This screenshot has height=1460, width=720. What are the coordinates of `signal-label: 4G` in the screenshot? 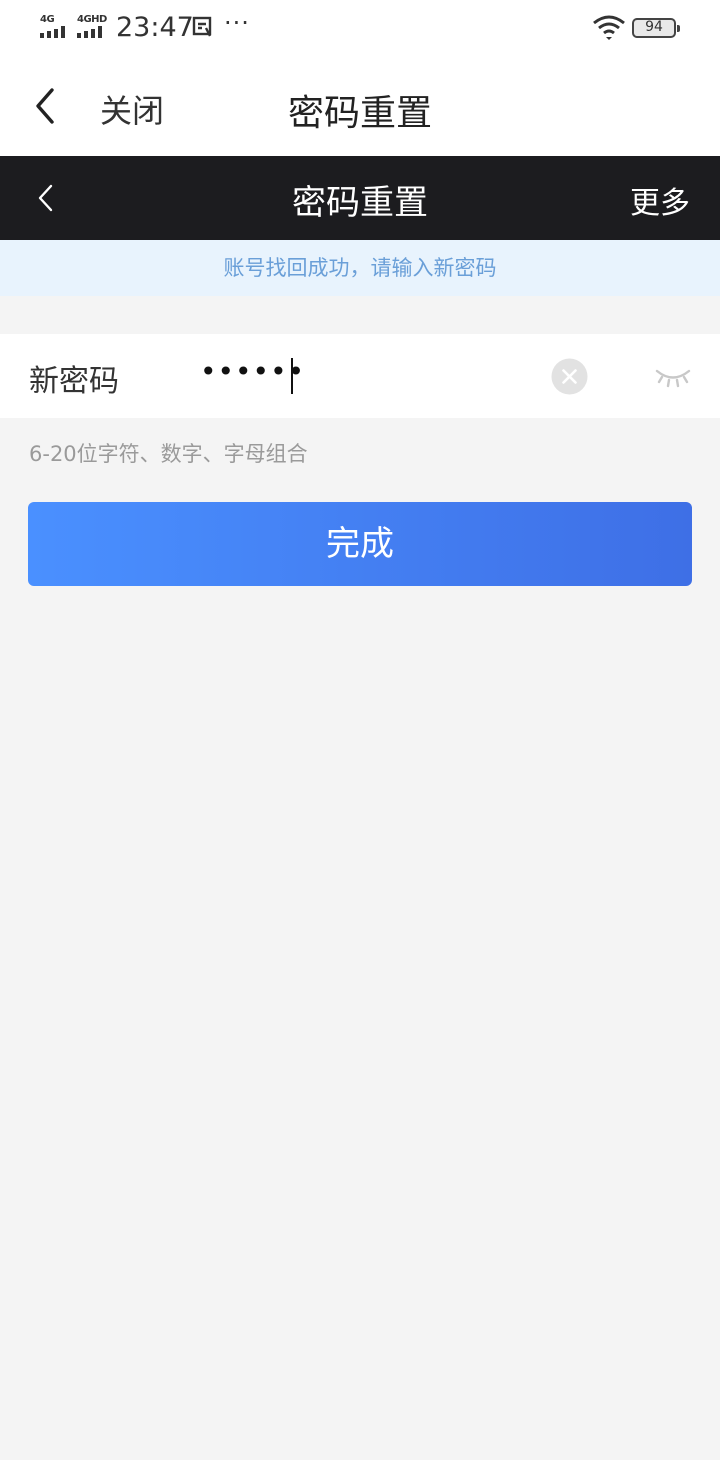 It's located at (47, 19).